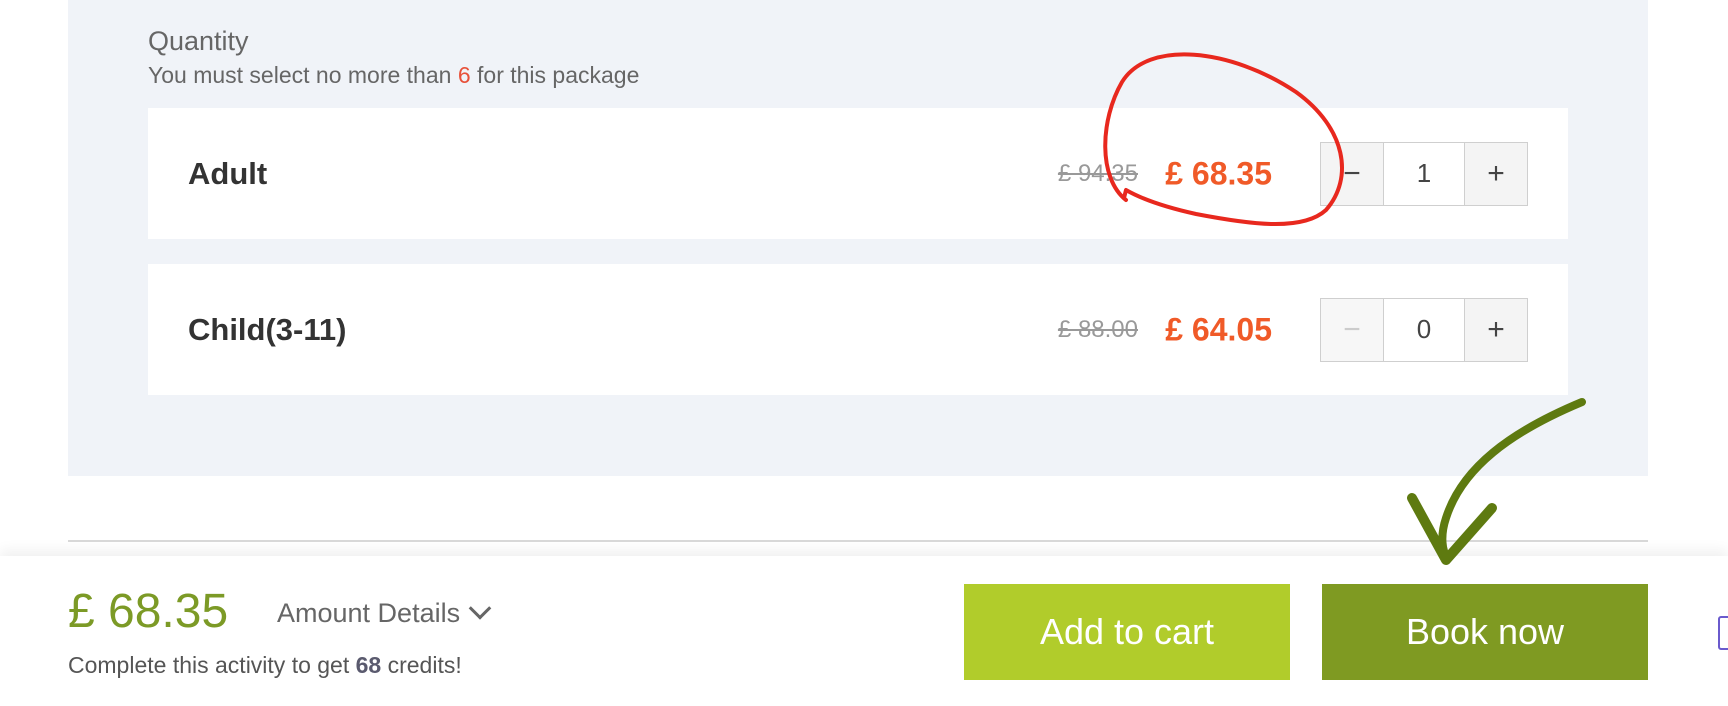 Image resolution: width=1728 pixels, height=706 pixels. I want to click on original-price: £ 88.00, so click(1097, 329).